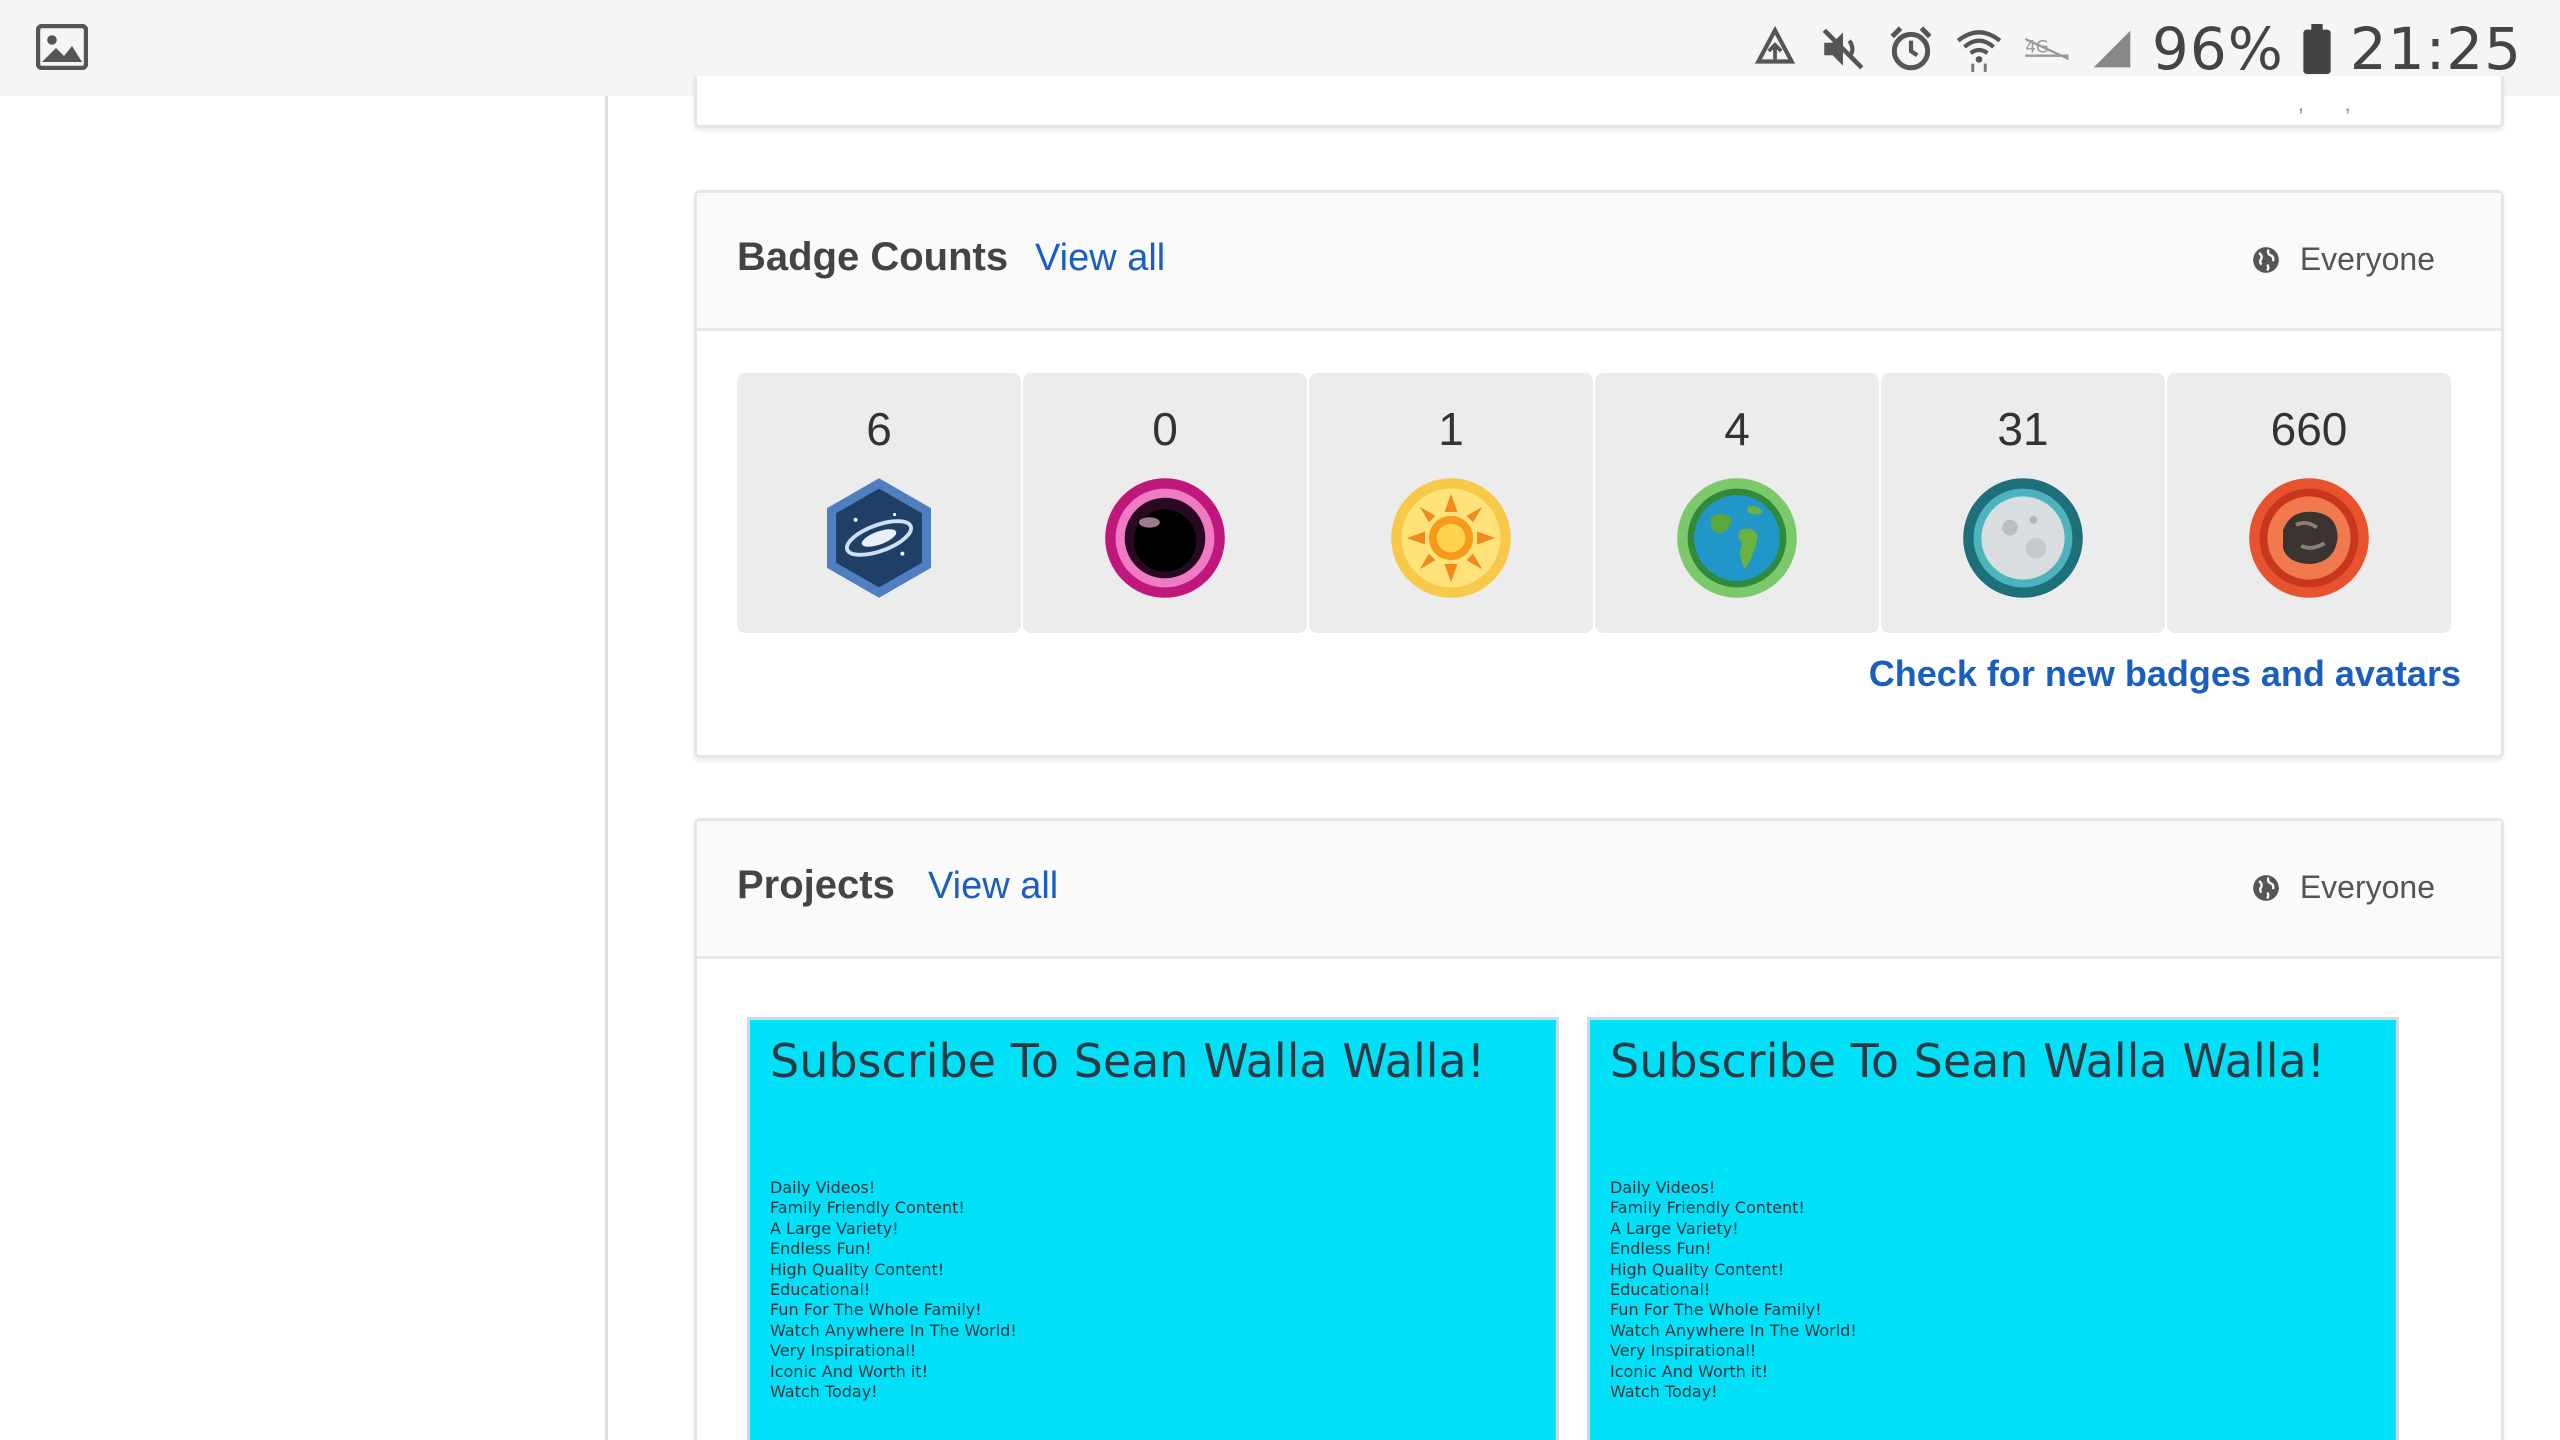 This screenshot has height=1440, width=2560. I want to click on battery-icon, so click(2317, 49).